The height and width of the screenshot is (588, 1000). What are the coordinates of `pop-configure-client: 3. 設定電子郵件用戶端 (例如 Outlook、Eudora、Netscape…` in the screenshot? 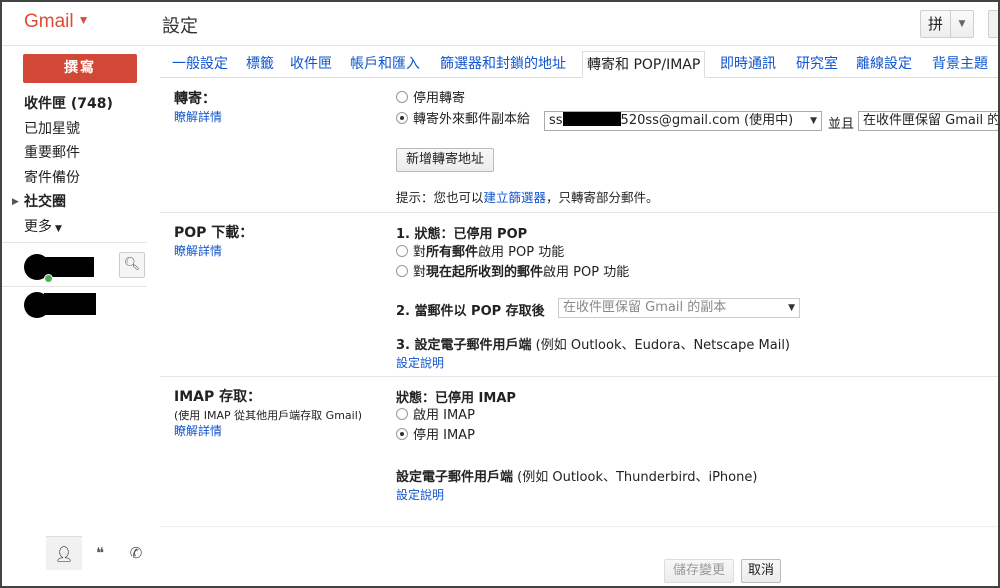 It's located at (593, 343).